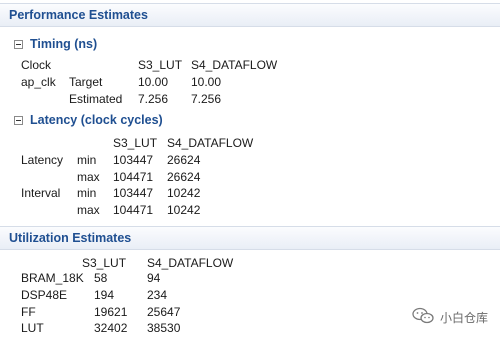 The height and width of the screenshot is (340, 500). I want to click on utilization-s4-header: S4_DATAFLOW, so click(190, 263).